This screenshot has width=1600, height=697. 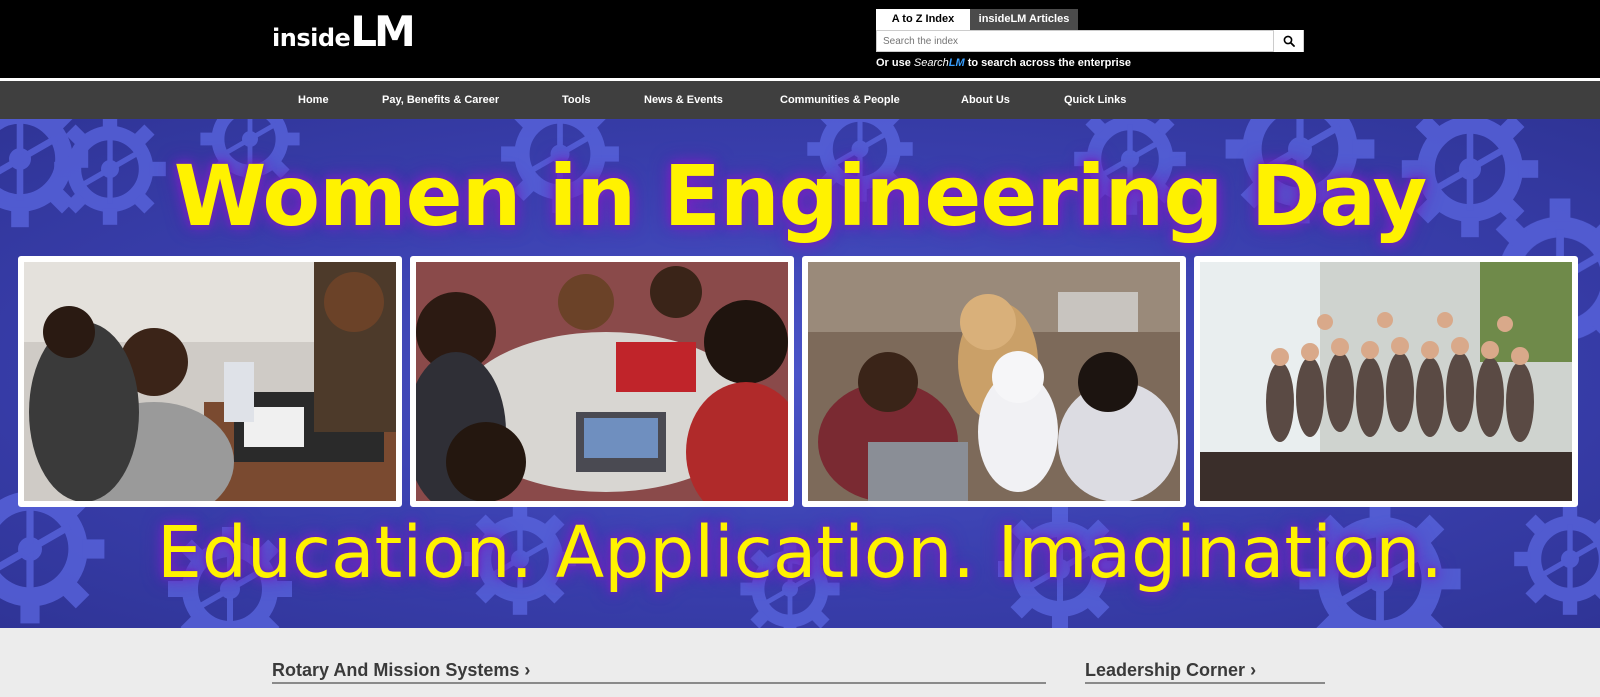 I want to click on searchlm-brand-a: Search, so click(x=931, y=63).